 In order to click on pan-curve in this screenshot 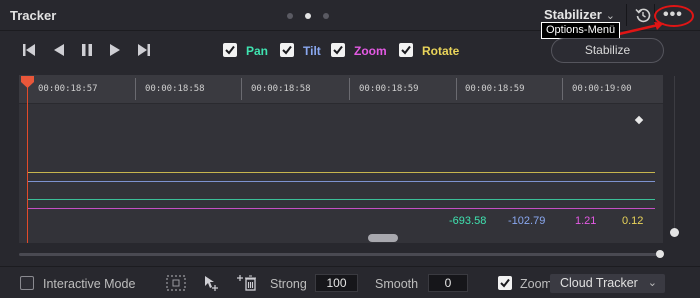, I will do `click(341, 199)`.